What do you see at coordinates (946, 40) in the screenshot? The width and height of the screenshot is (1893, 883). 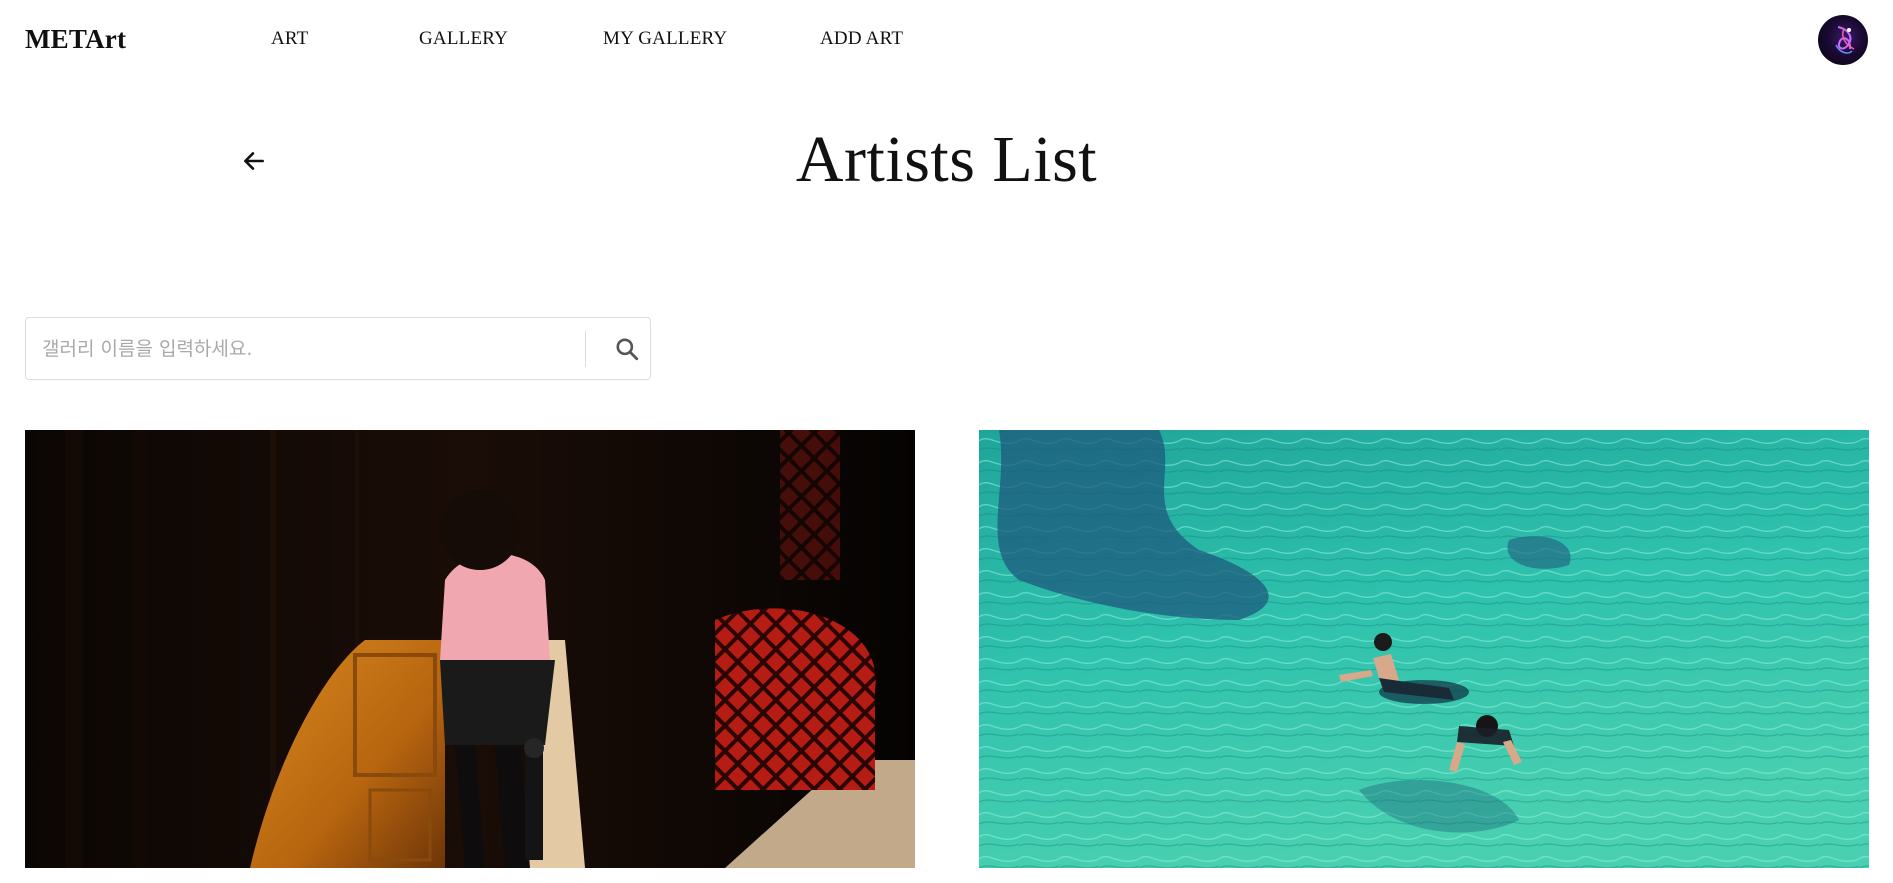 I see `top-navbar: METArt ART GALLERY MY GALLERY ADD ART` at bounding box center [946, 40].